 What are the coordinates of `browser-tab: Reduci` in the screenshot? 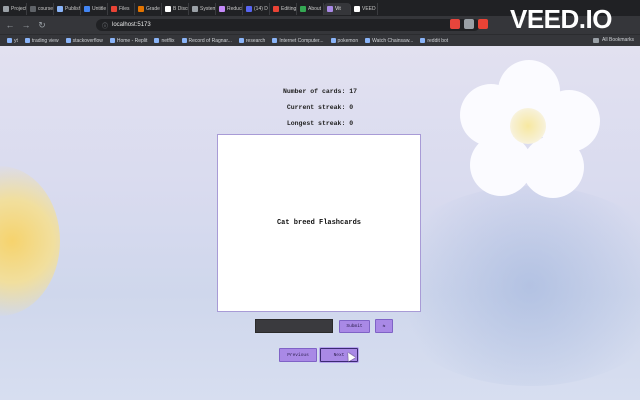 It's located at (229, 9).